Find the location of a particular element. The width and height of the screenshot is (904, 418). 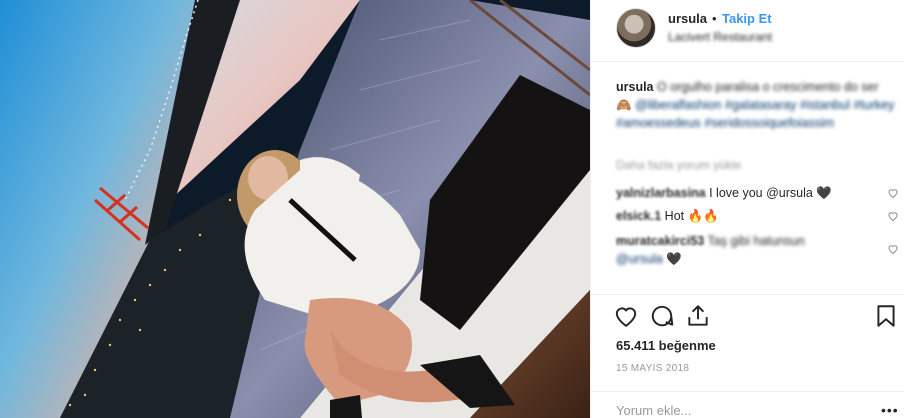

share-icon is located at coordinates (698, 316).